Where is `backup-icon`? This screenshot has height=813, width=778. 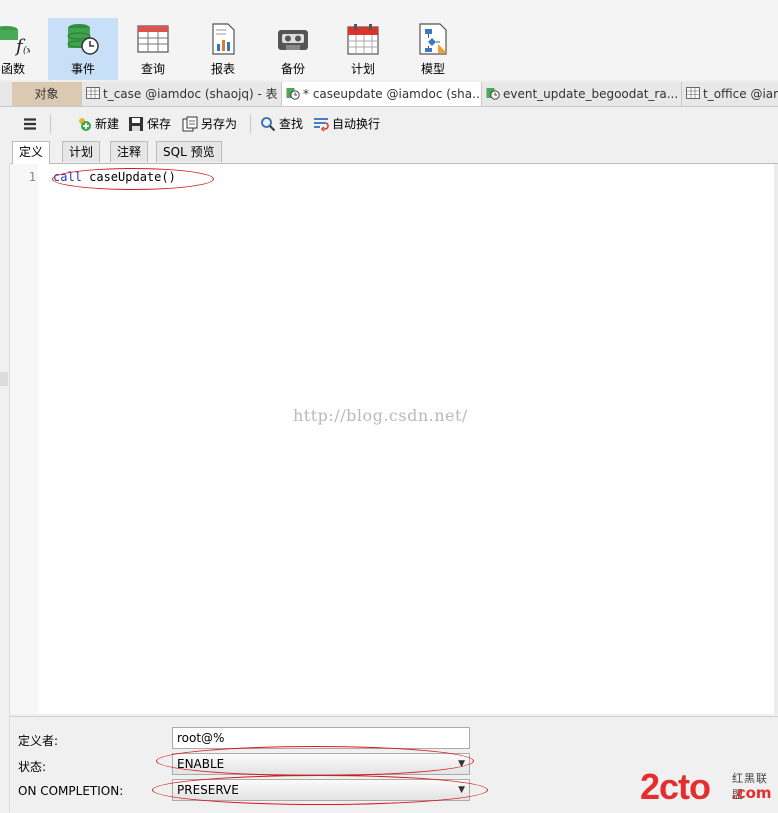 backup-icon is located at coordinates (293, 40).